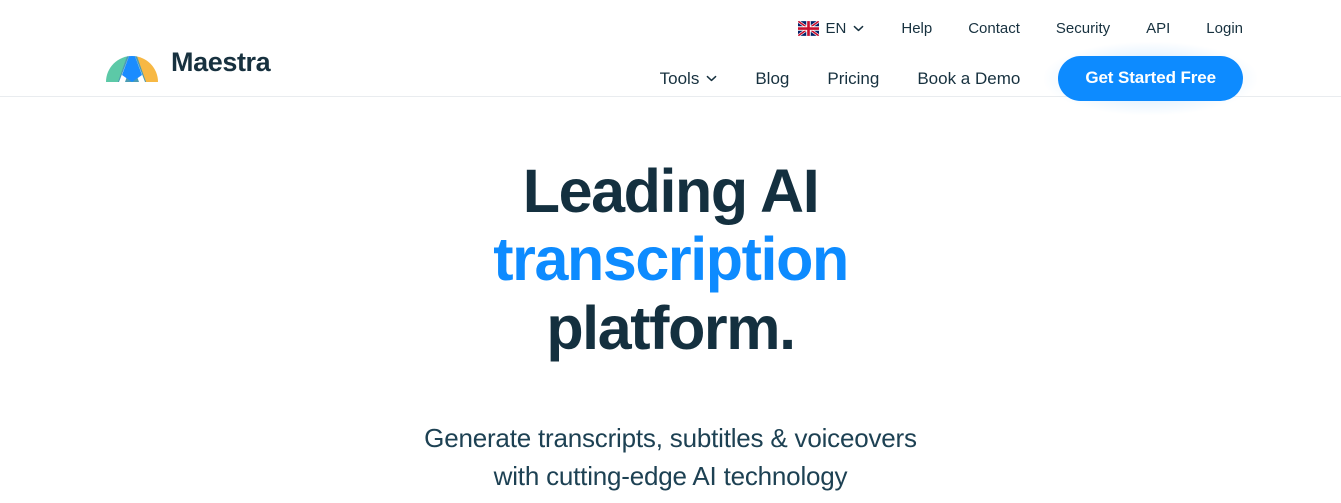 The height and width of the screenshot is (503, 1341). What do you see at coordinates (221, 61) in the screenshot?
I see `brand-name: Maestra` at bounding box center [221, 61].